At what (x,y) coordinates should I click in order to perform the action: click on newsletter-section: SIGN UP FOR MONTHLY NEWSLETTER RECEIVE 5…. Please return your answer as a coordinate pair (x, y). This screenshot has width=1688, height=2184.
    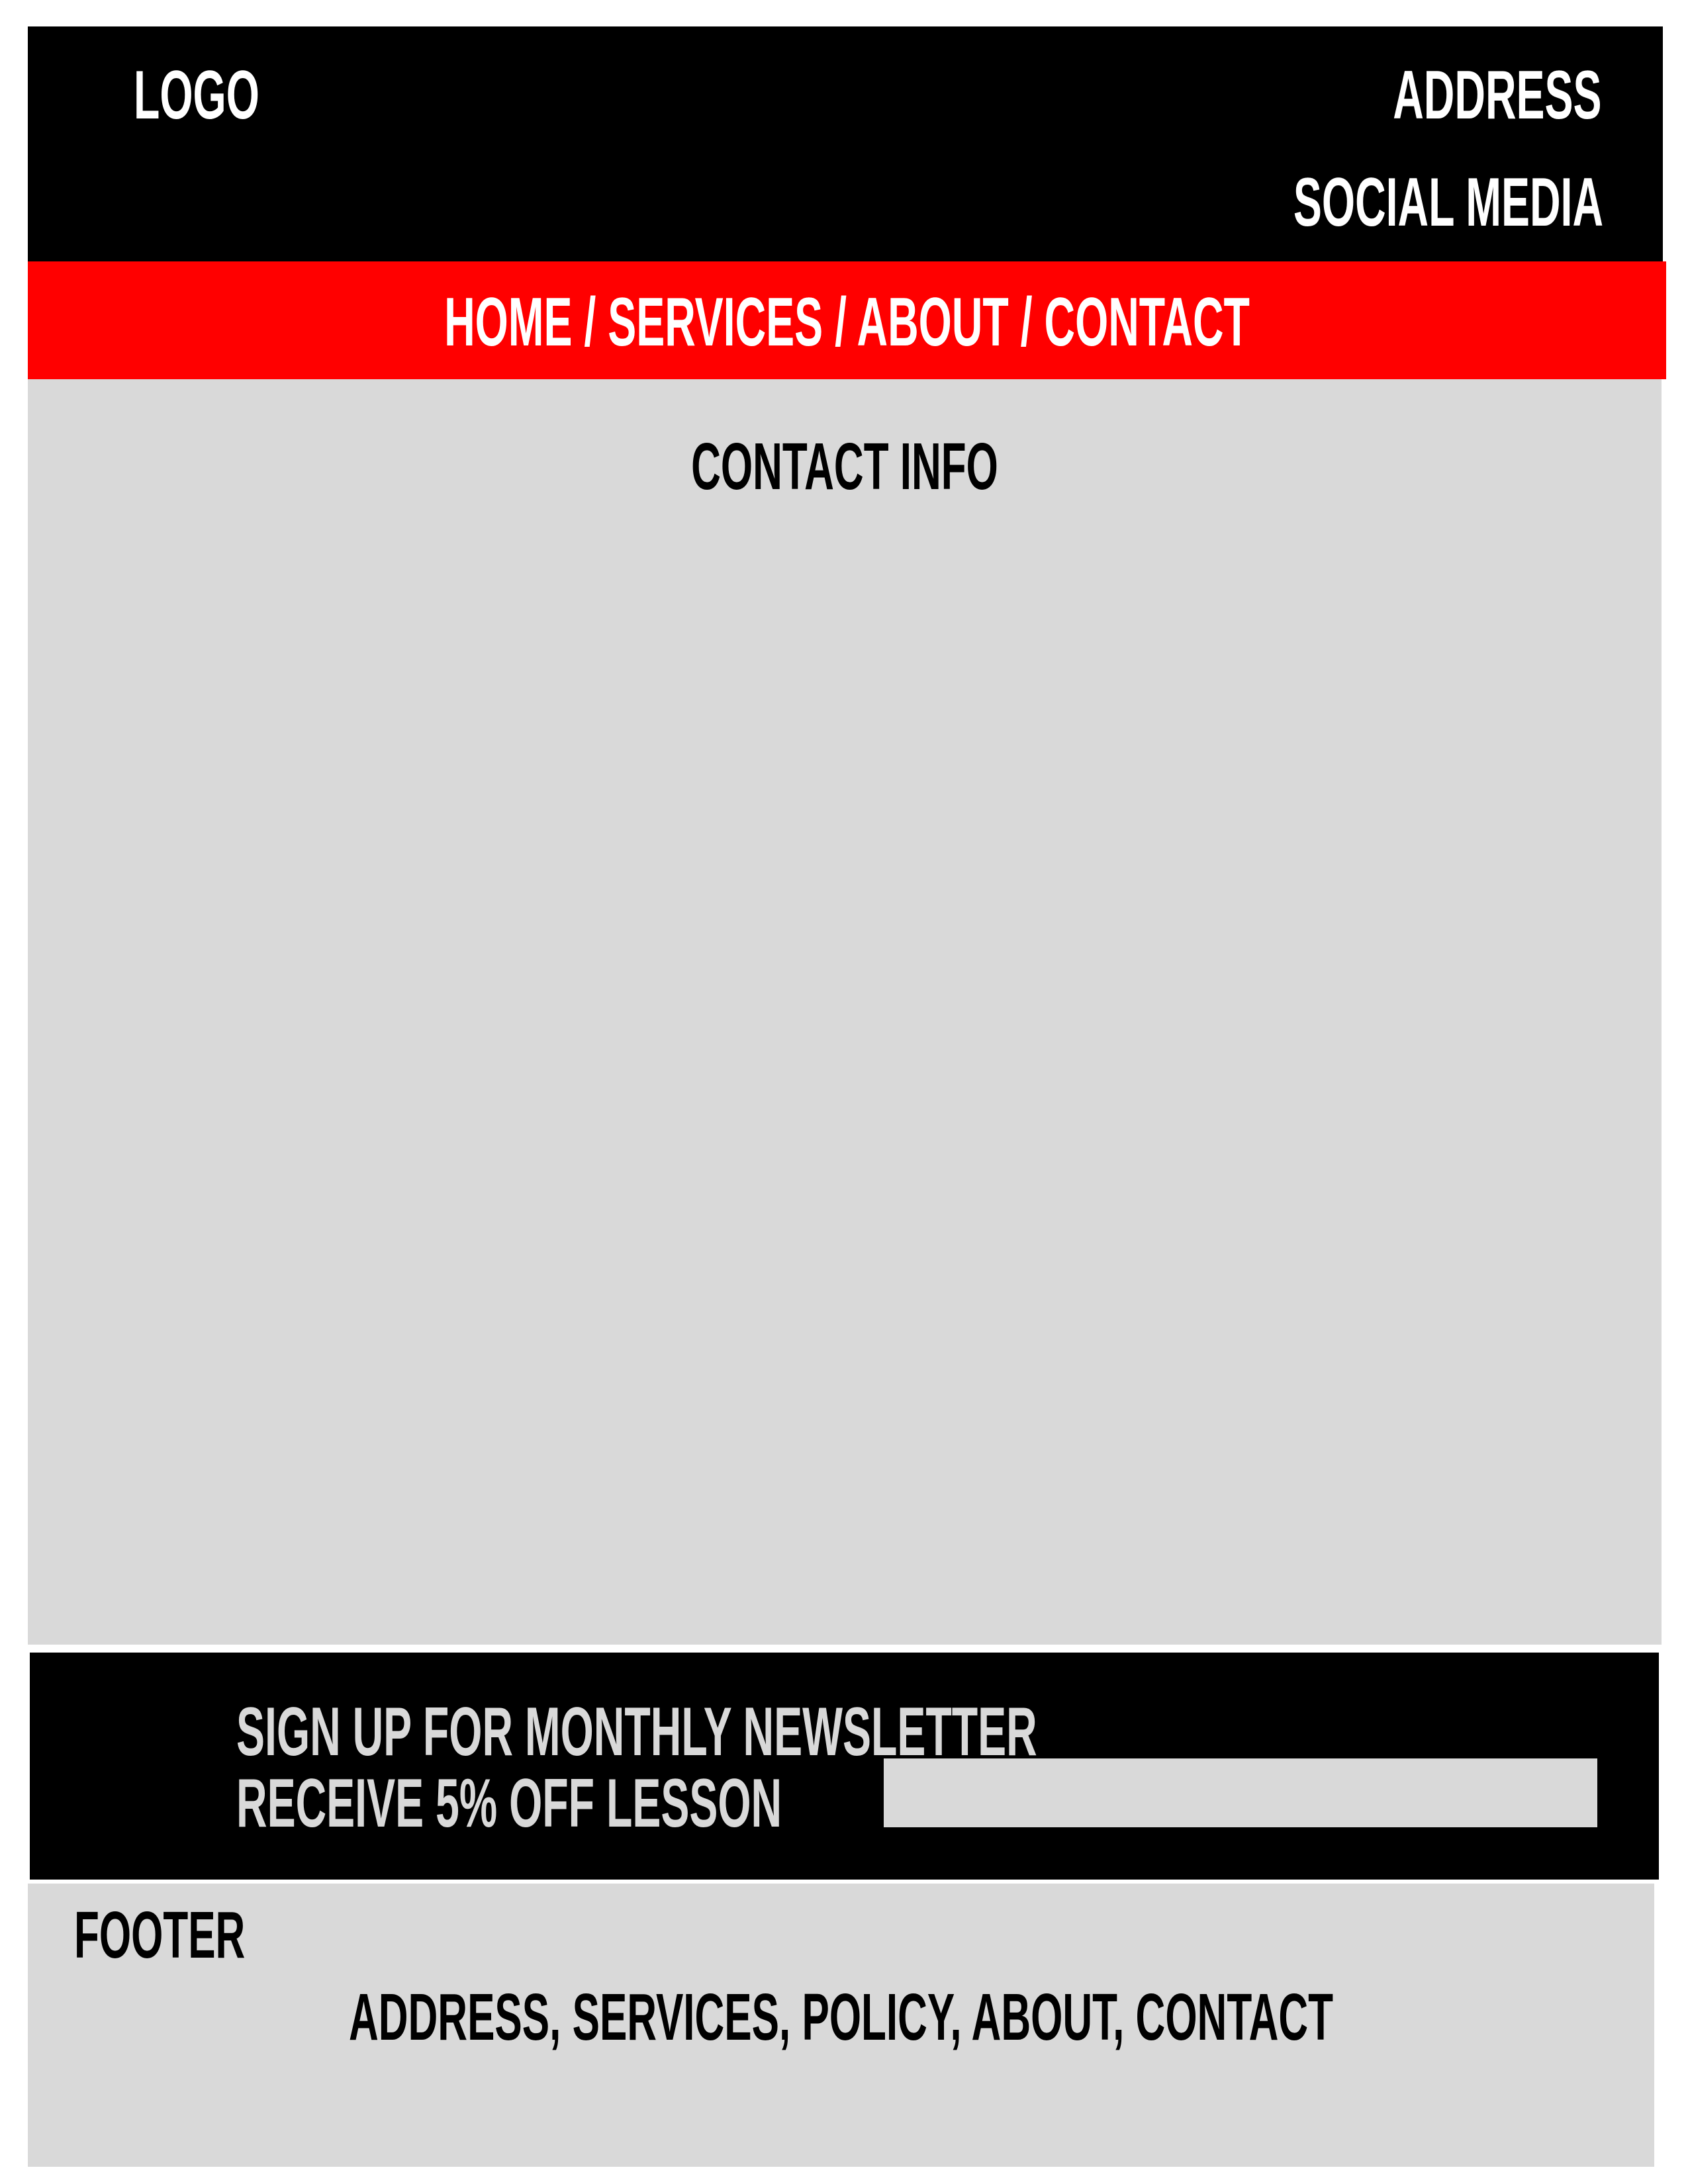
    Looking at the image, I should click on (844, 1766).